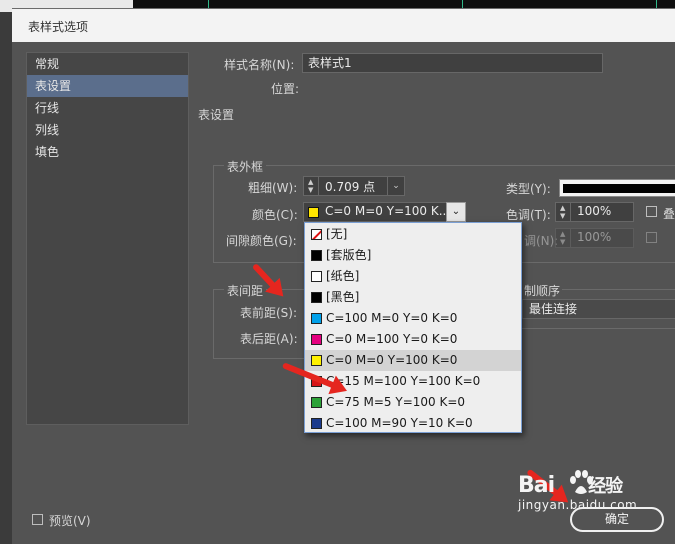  I want to click on stroke-preview, so click(619, 188).